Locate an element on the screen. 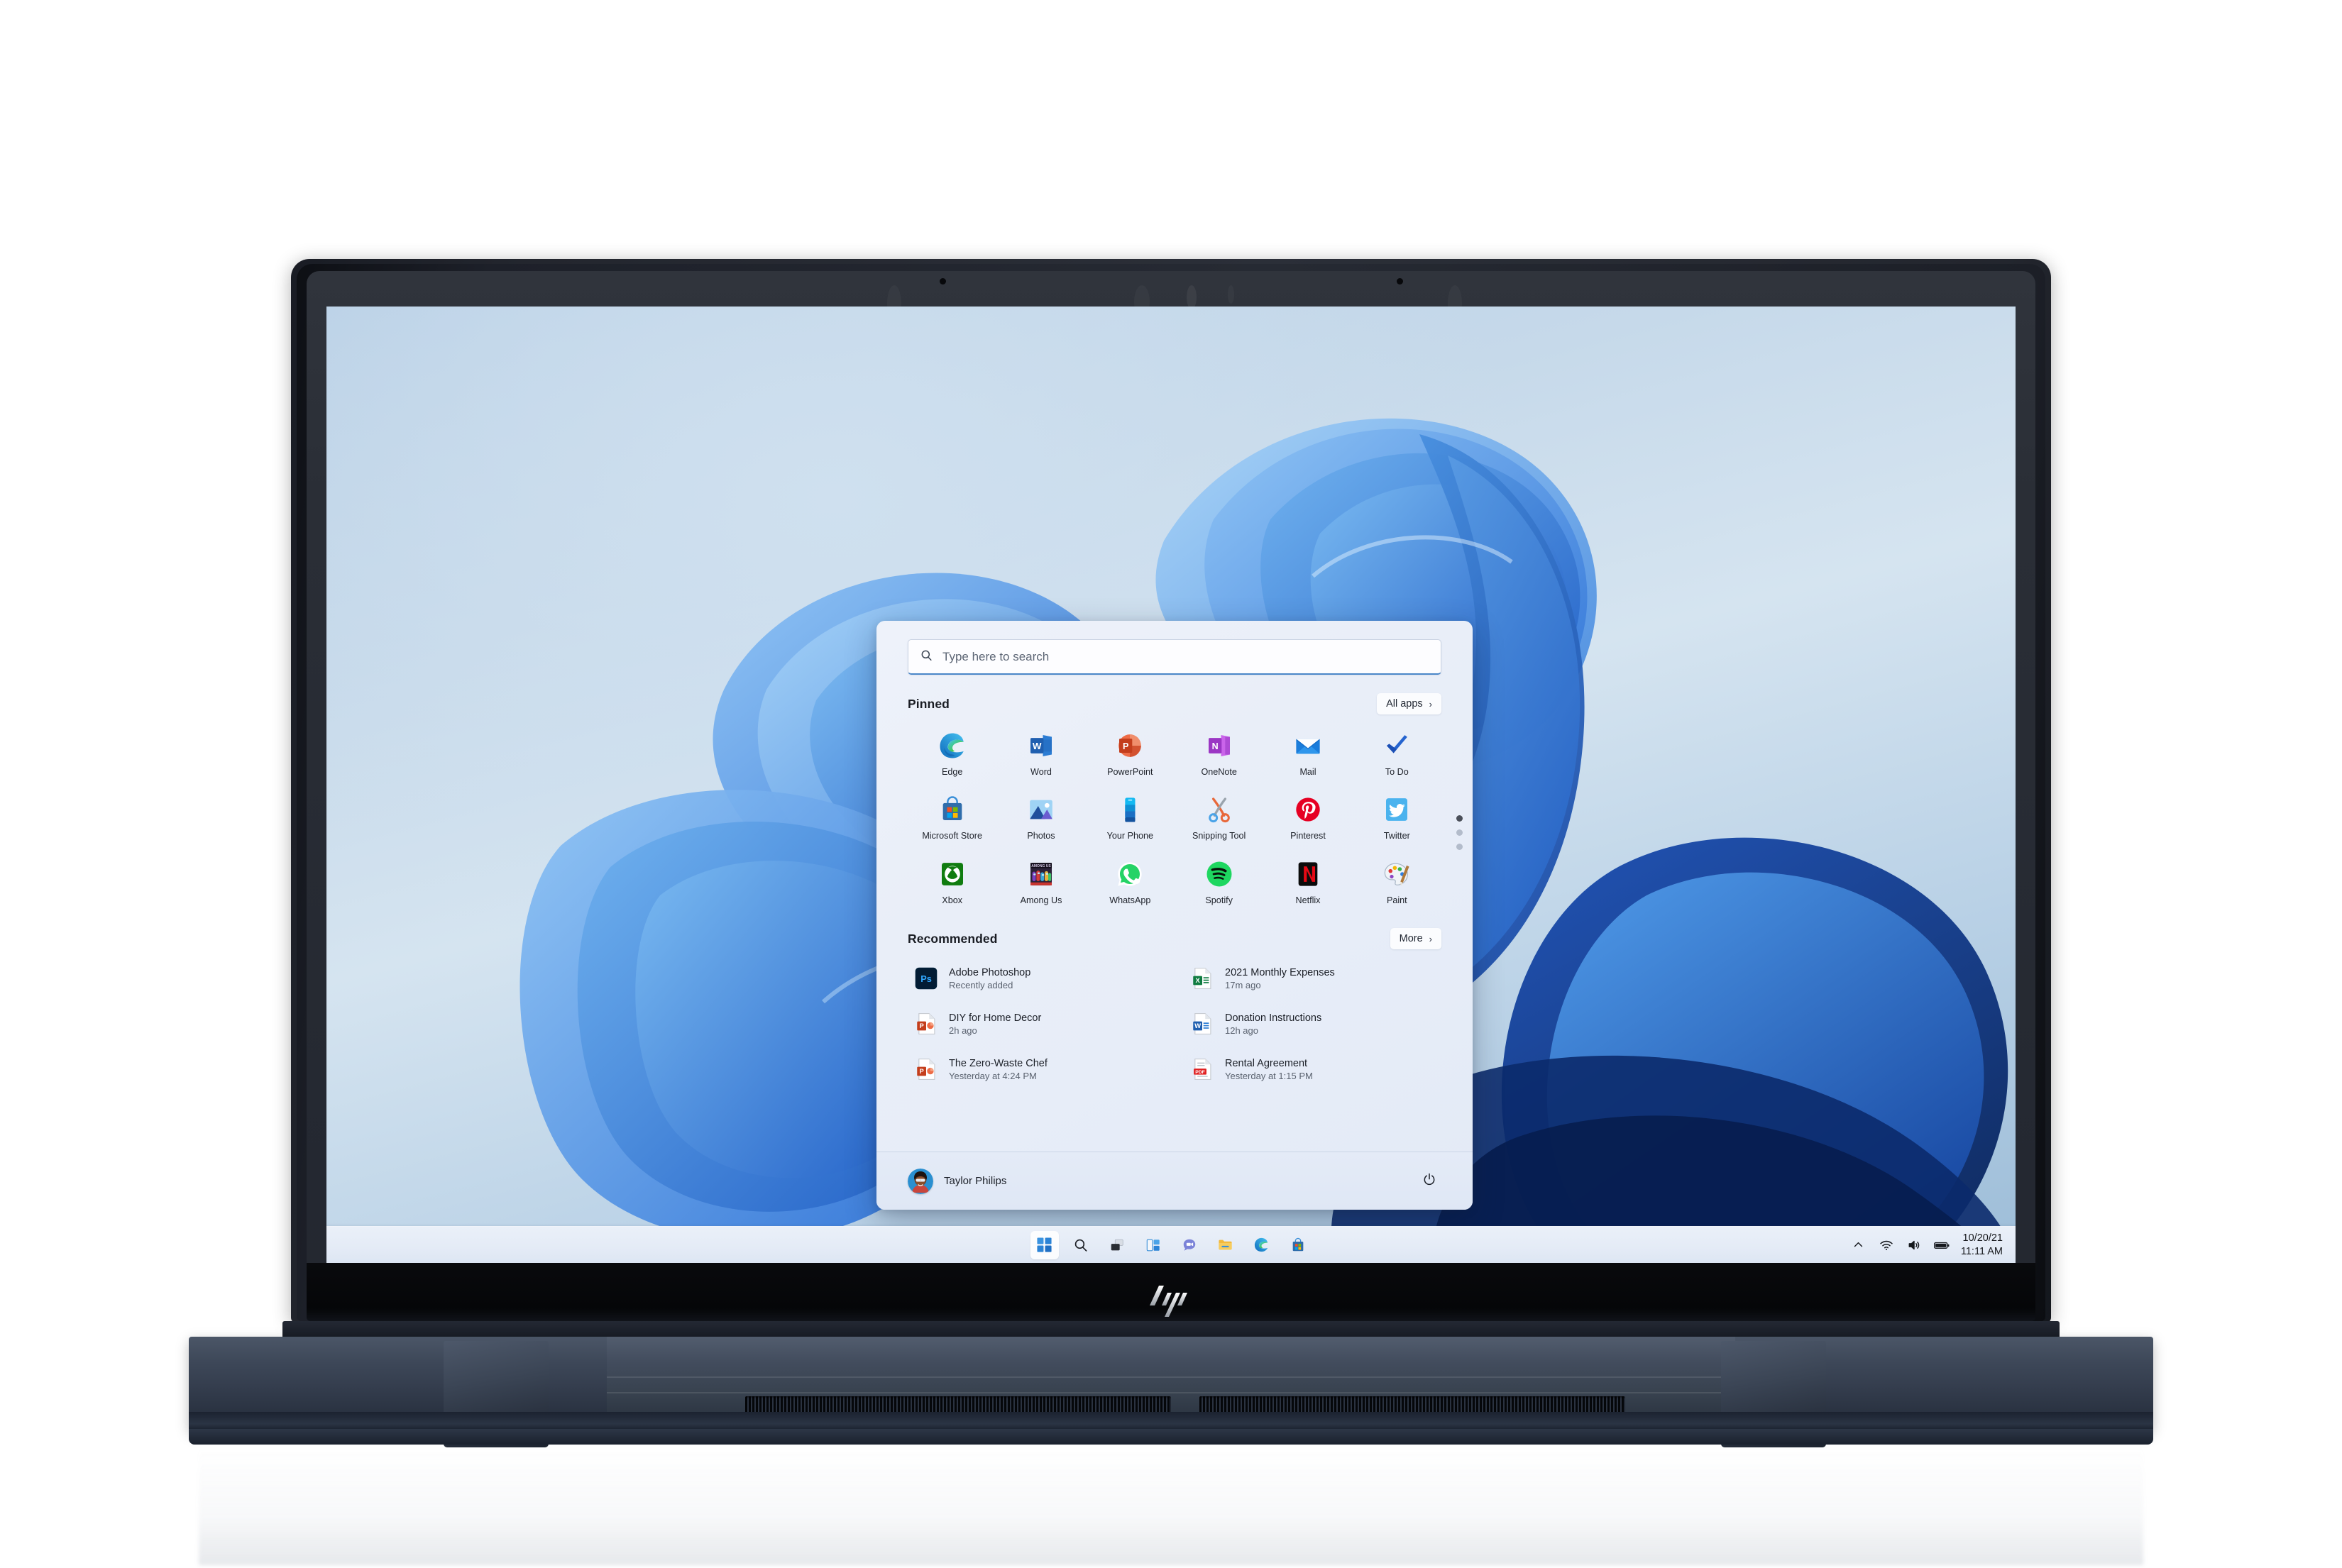 The image size is (2342, 1568). pinned-app-label: Edge is located at coordinates (952, 772).